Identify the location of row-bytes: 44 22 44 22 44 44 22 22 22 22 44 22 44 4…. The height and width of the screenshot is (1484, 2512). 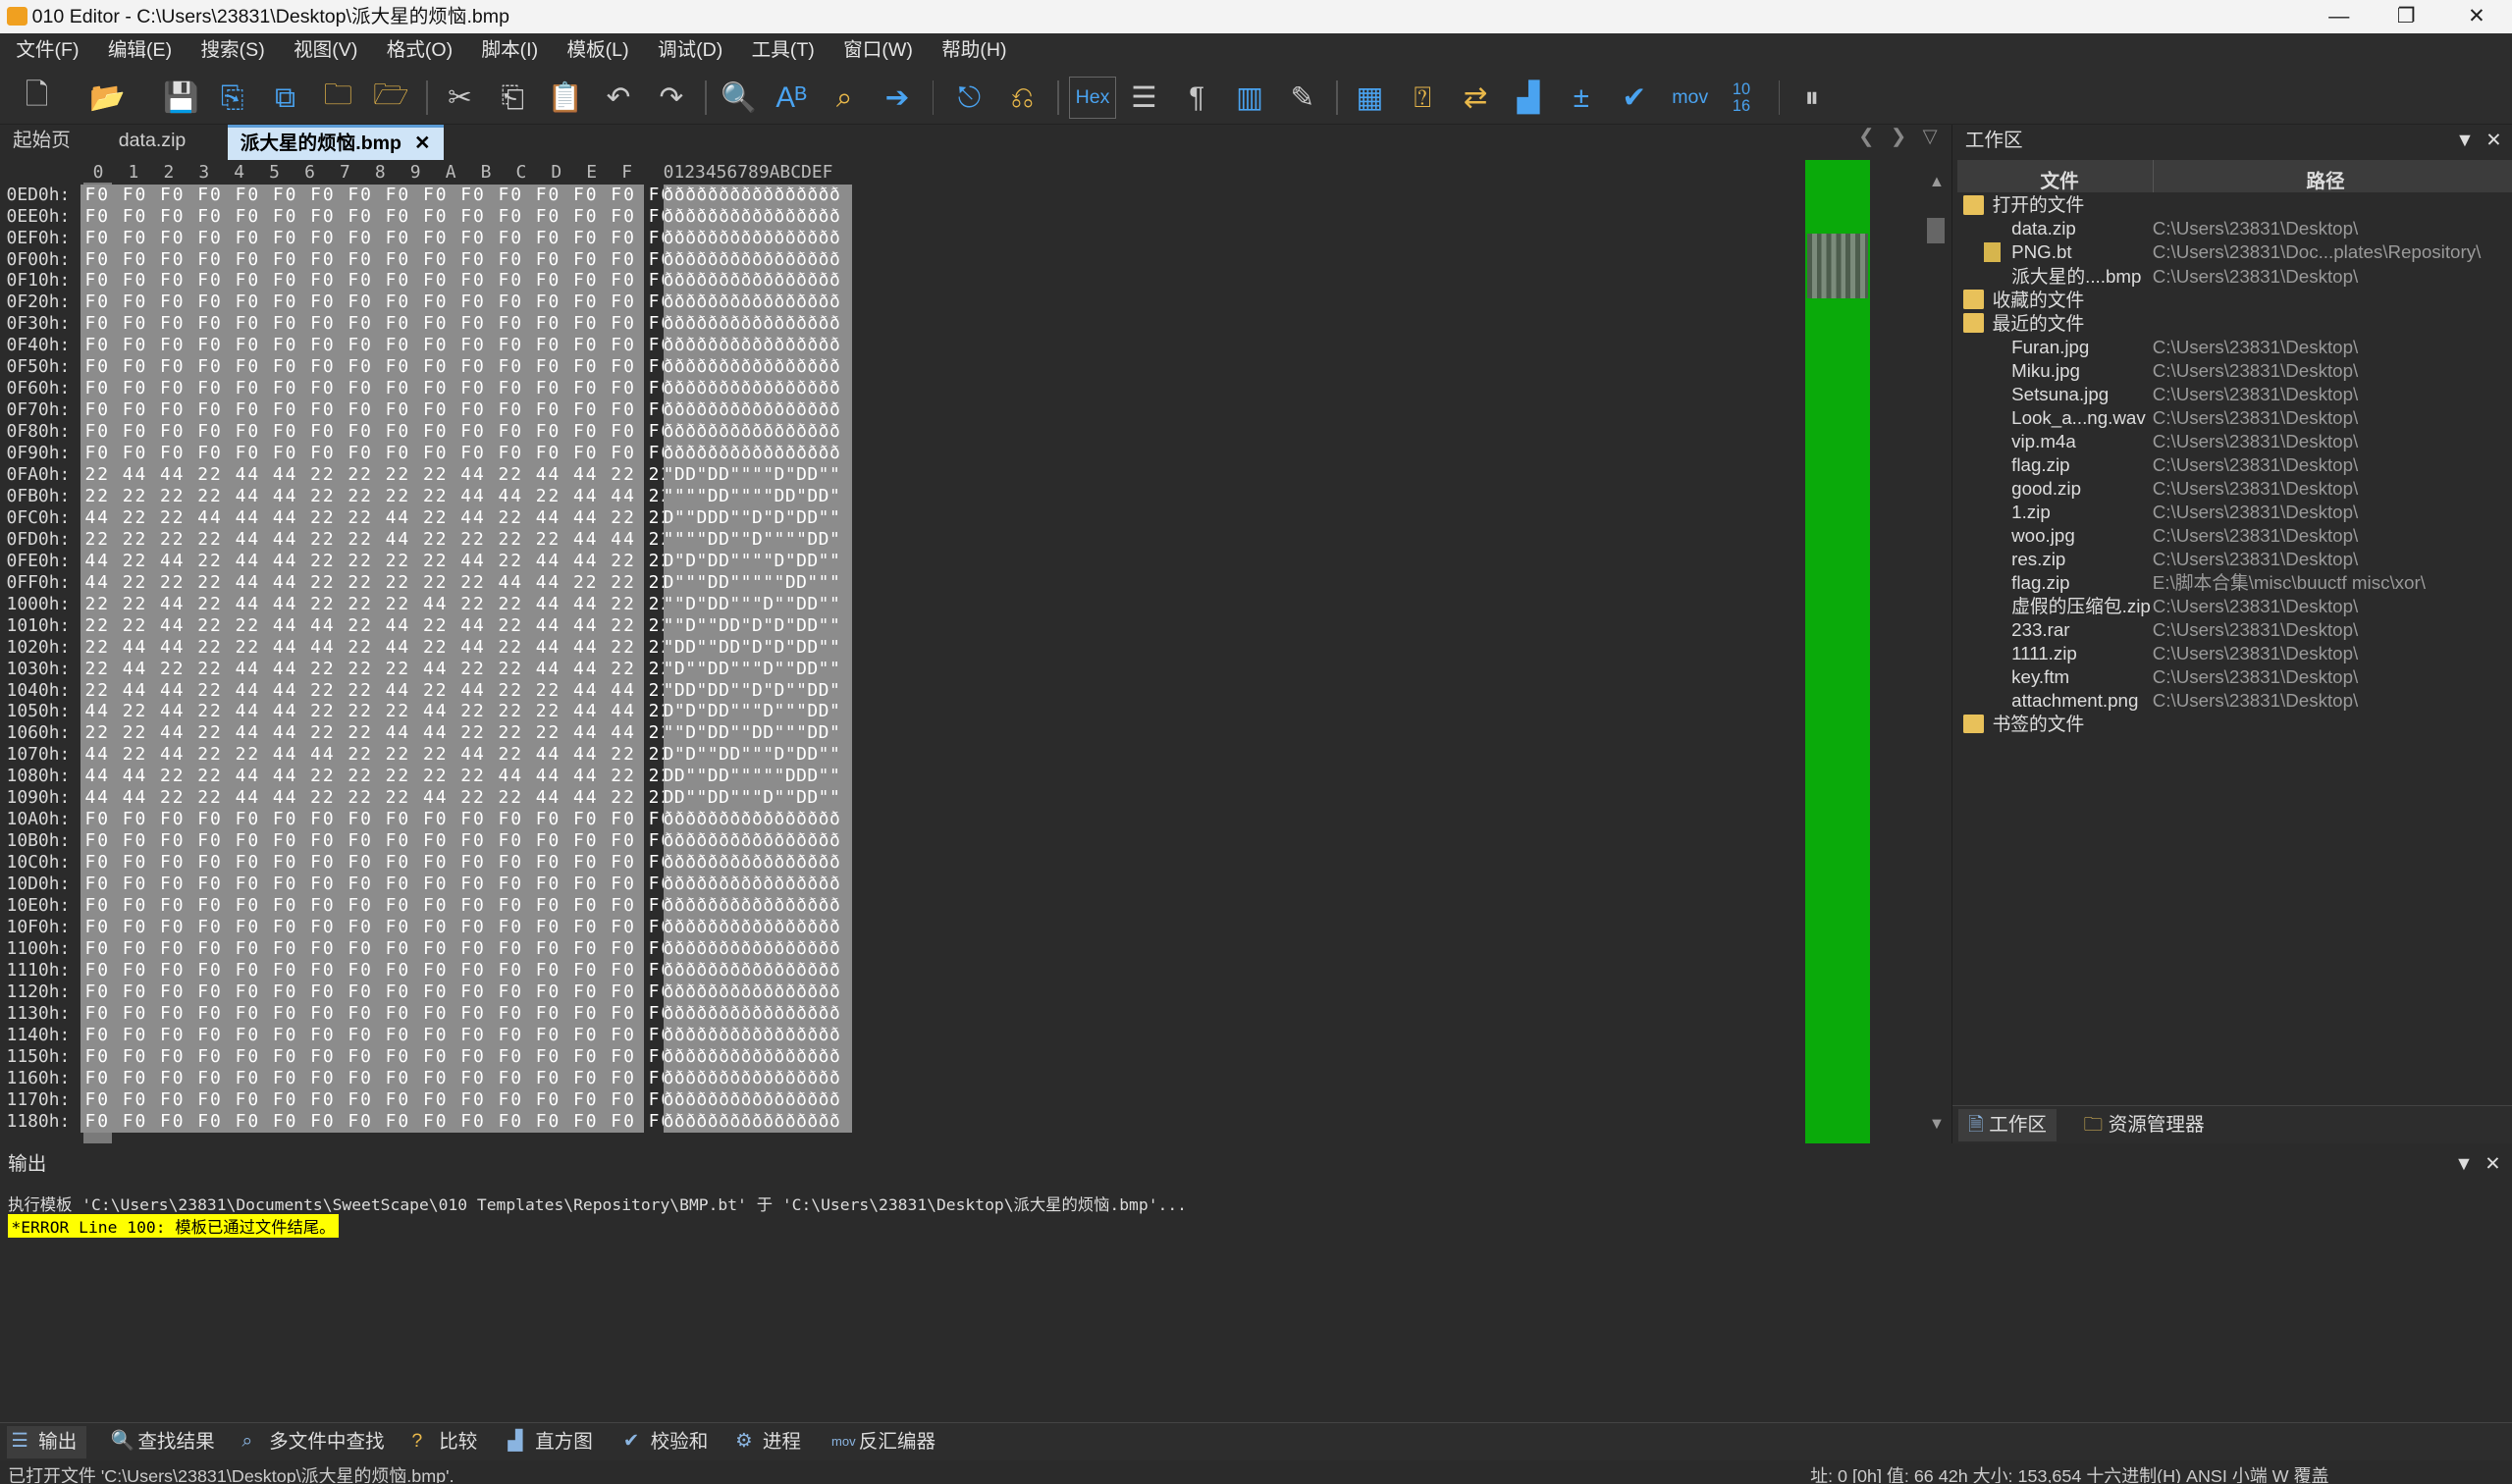
(375, 561).